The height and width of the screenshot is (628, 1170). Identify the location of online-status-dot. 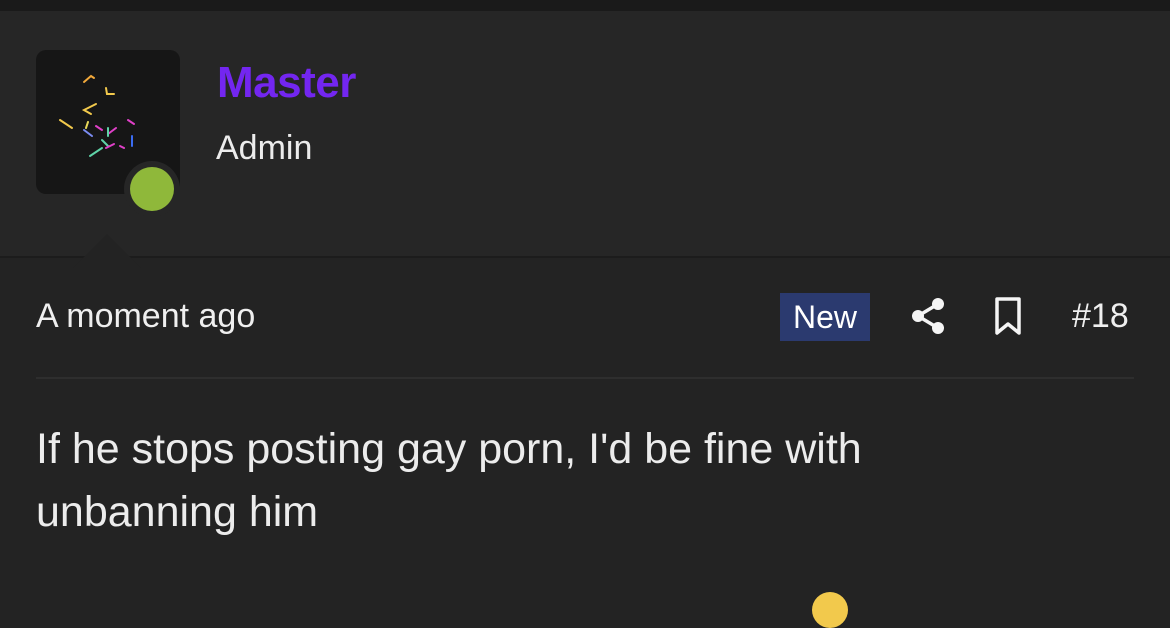
(152, 189).